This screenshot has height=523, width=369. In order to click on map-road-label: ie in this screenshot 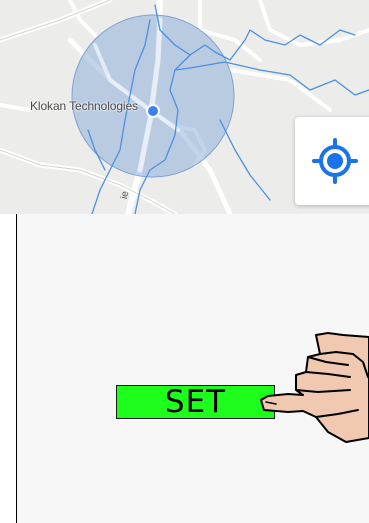, I will do `click(125, 195)`.